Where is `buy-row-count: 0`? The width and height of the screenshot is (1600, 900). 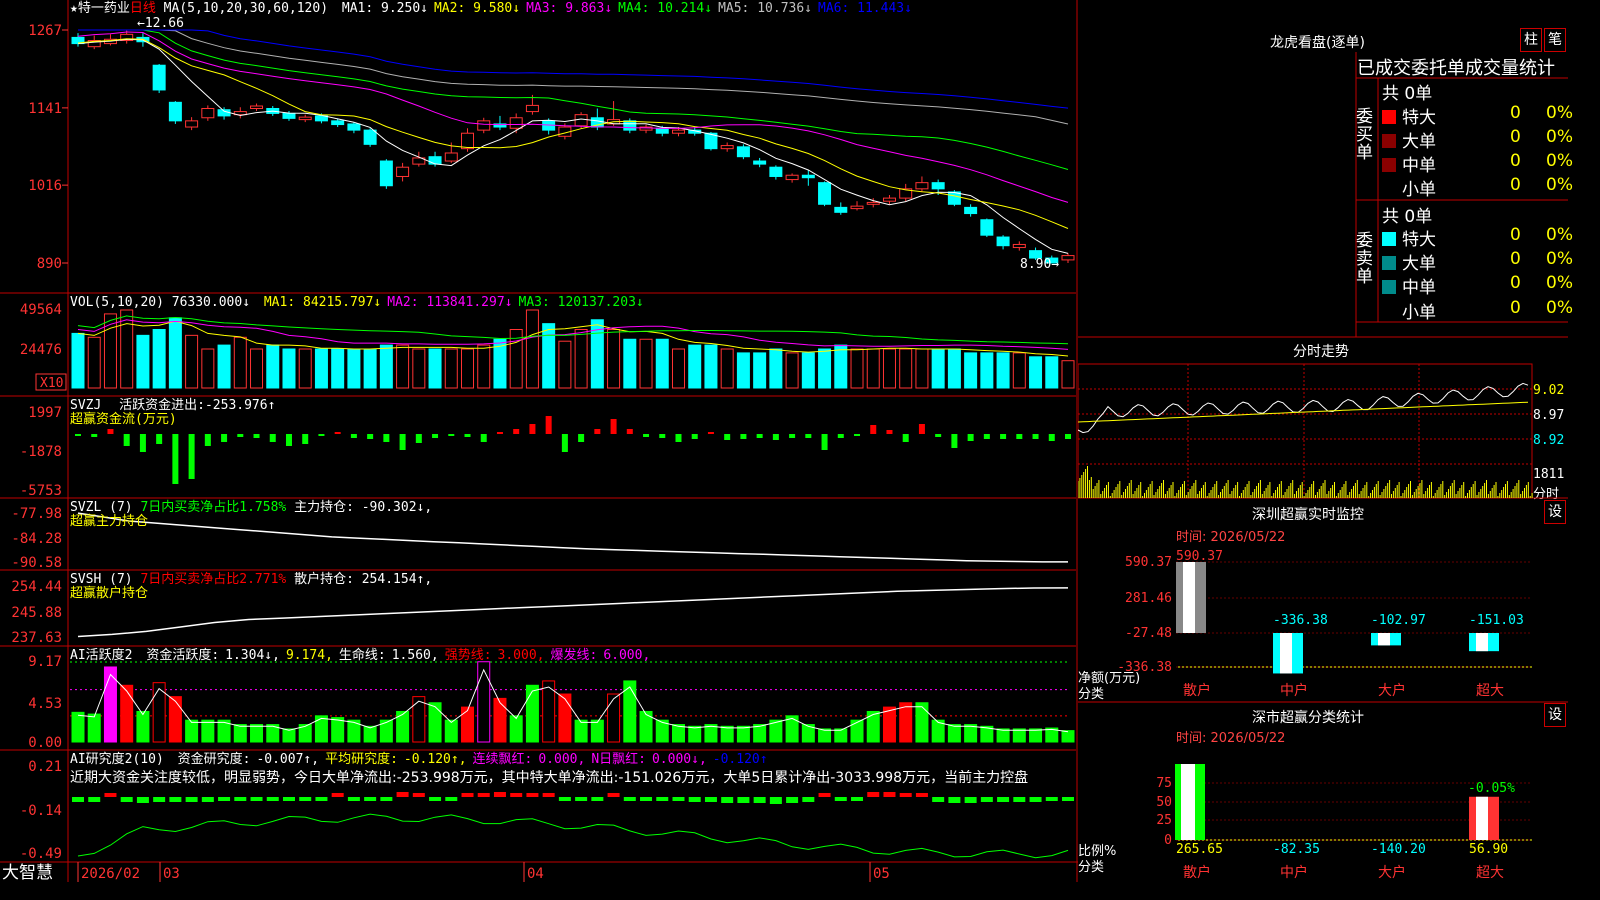
buy-row-count: 0 is located at coordinates (1515, 113).